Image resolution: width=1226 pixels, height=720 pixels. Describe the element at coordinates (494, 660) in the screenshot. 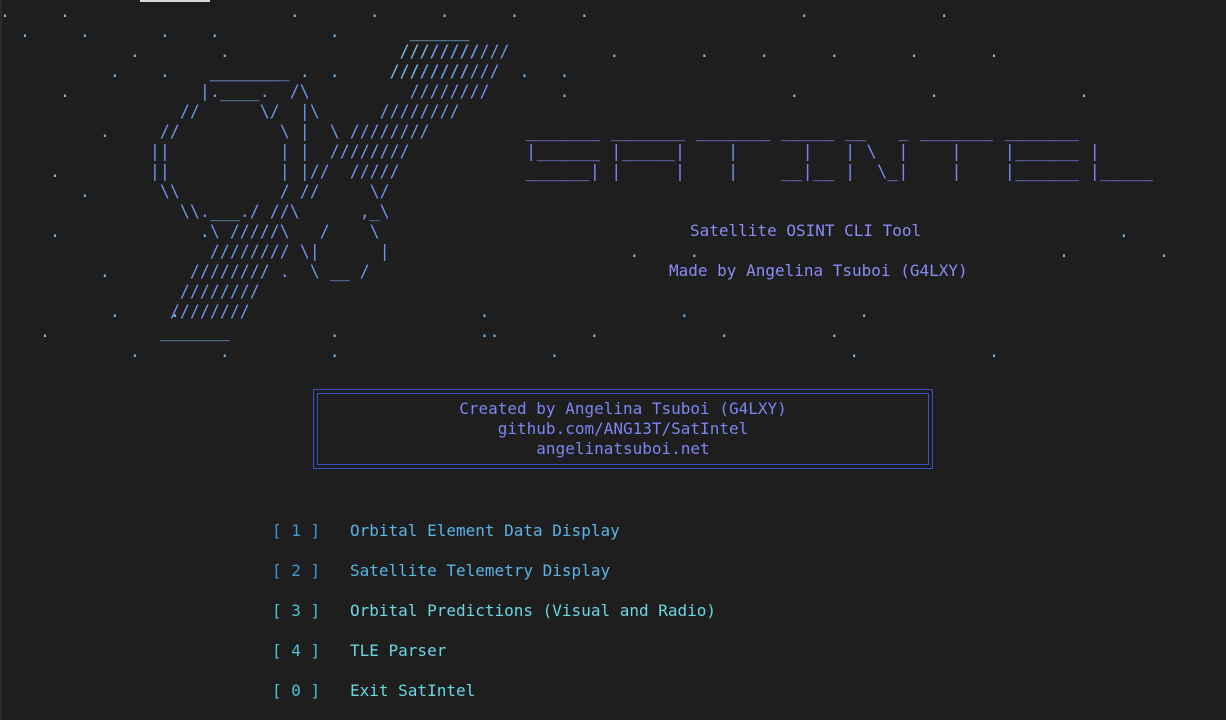

I see `menu-item-tle-parser: [ 4 ] TLE Parser` at that location.